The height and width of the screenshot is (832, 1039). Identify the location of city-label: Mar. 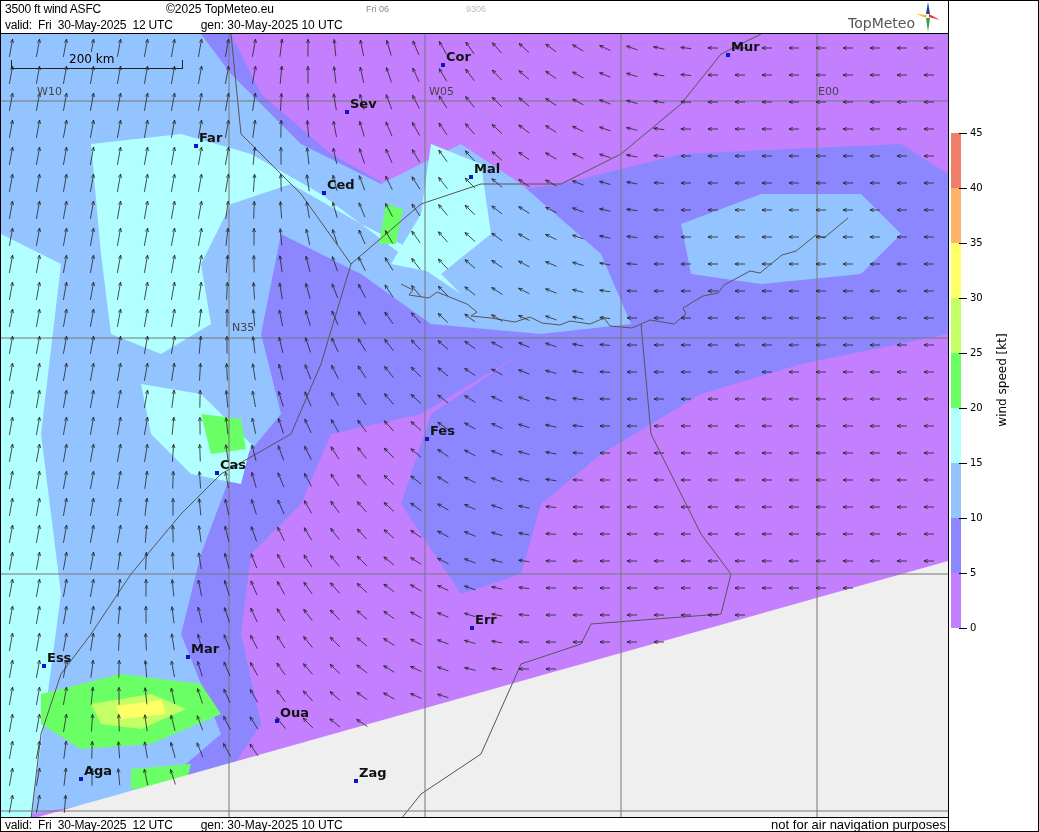
(205, 648).